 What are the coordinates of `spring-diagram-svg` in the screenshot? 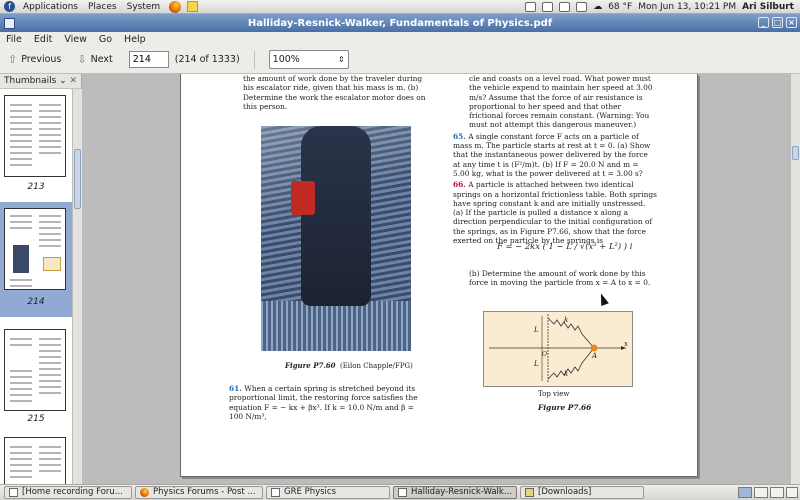 It's located at (557, 348).